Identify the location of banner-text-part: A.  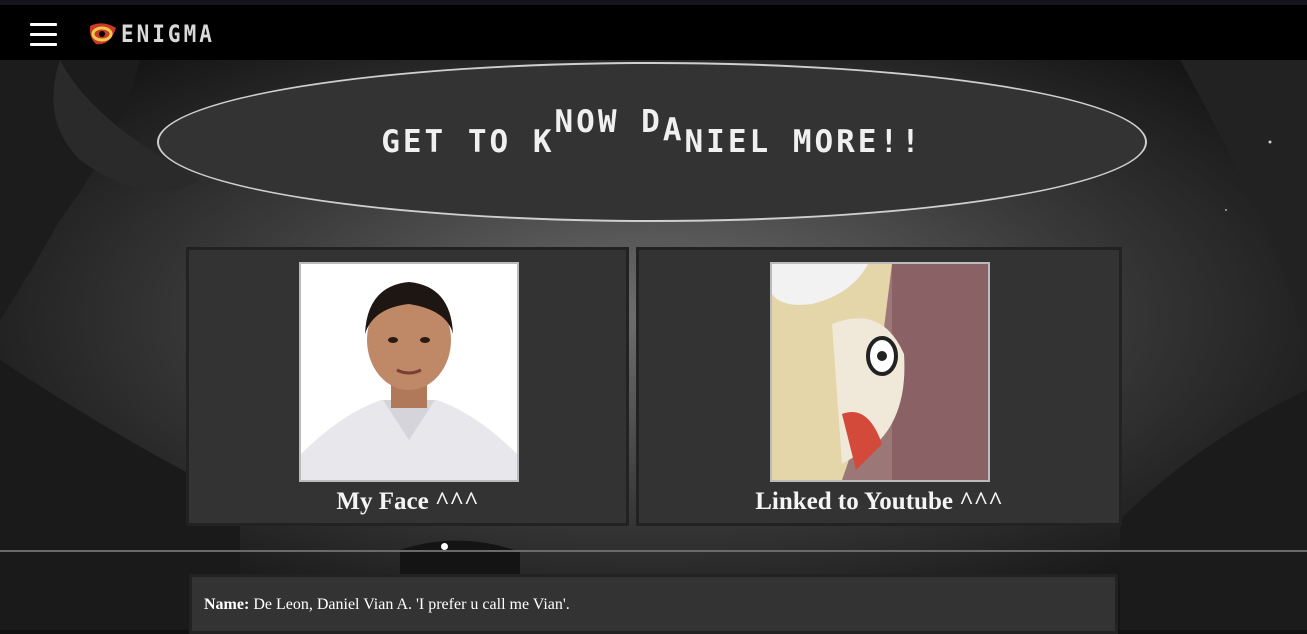
(673, 130).